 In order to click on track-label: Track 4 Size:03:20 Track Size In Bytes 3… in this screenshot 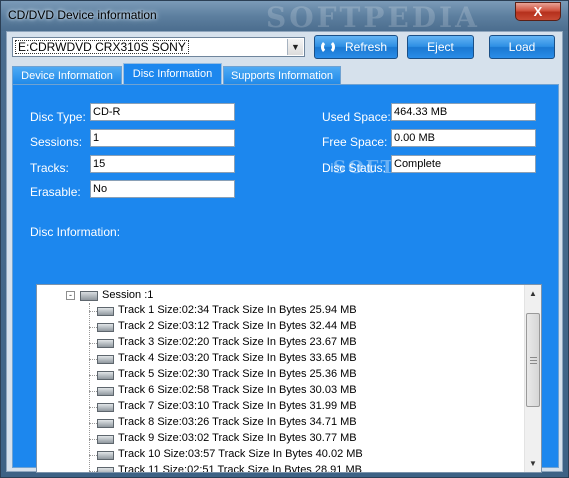, I will do `click(237, 358)`.